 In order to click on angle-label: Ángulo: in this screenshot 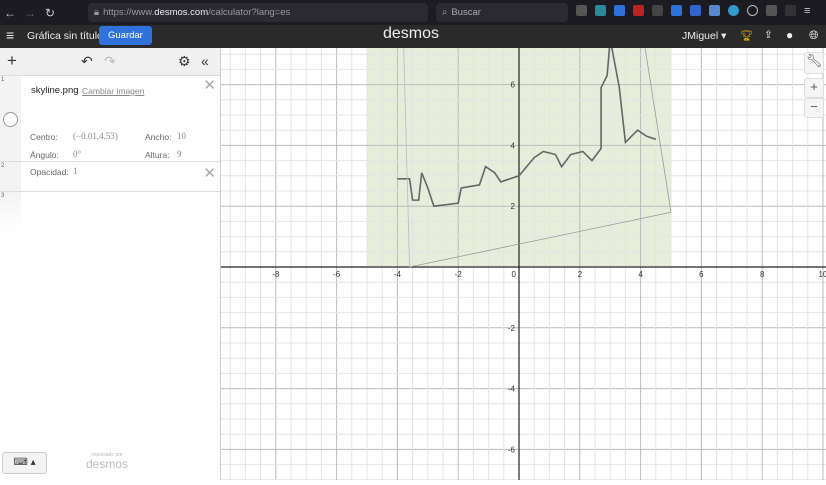, I will do `click(44, 155)`.